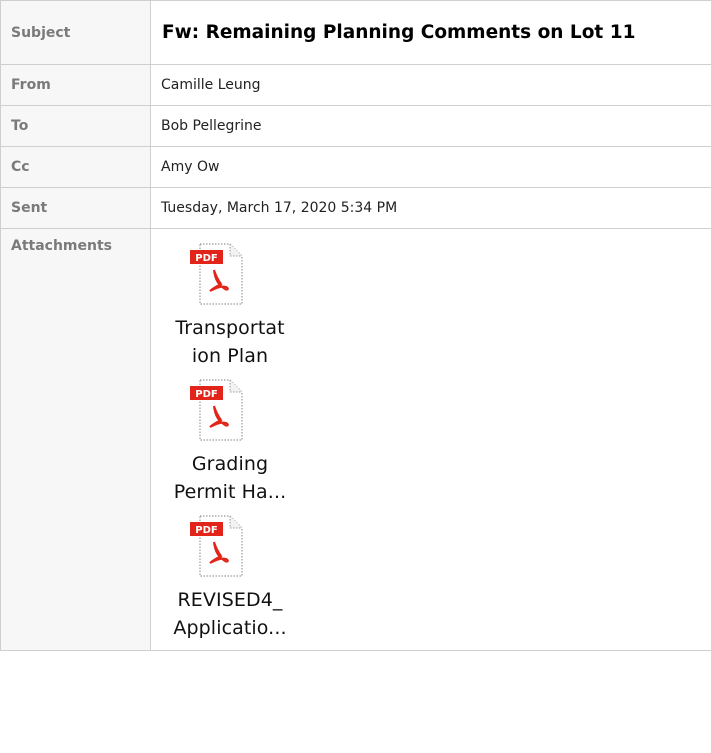  I want to click on attachments-label: Attachments, so click(75, 439).